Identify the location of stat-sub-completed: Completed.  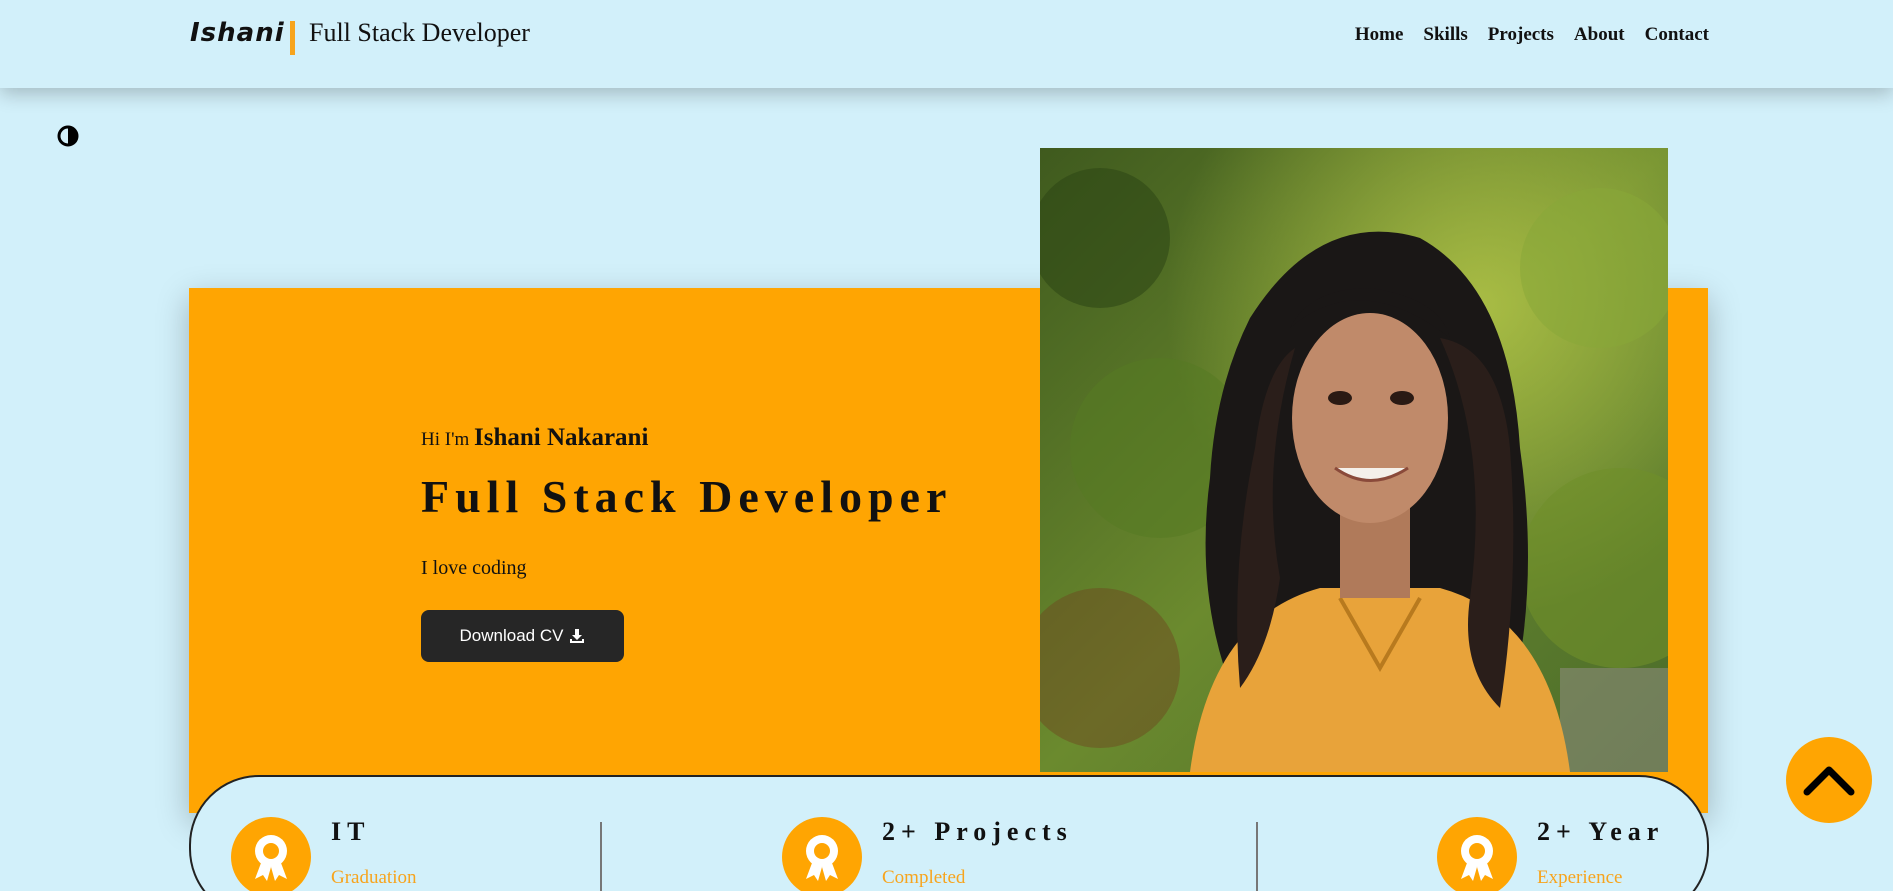
(924, 877).